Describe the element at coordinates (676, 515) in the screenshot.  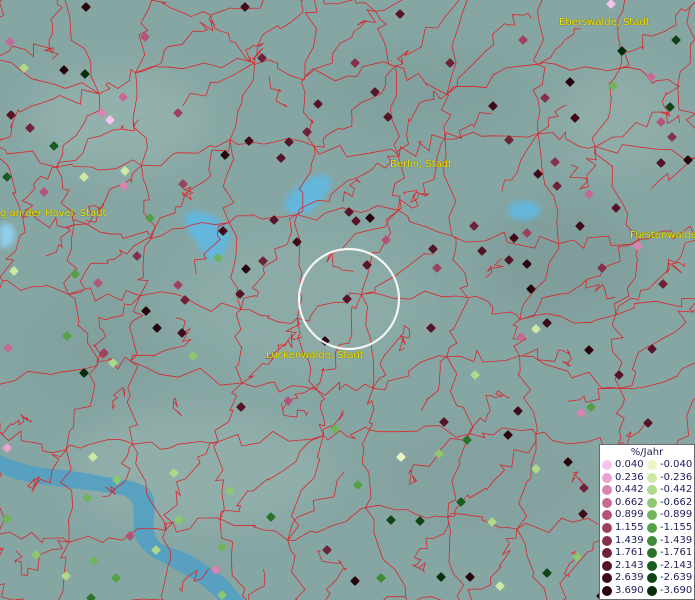
I see `legend-value: -0.899` at that location.